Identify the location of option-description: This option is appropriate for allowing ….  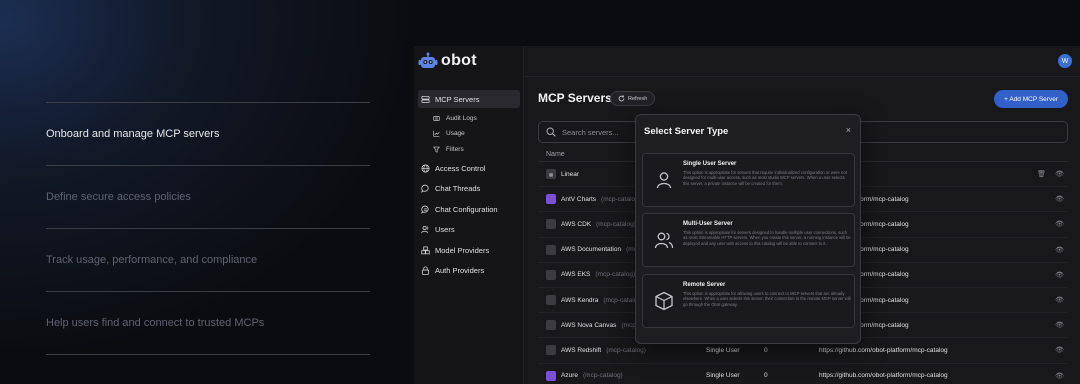
(767, 299).